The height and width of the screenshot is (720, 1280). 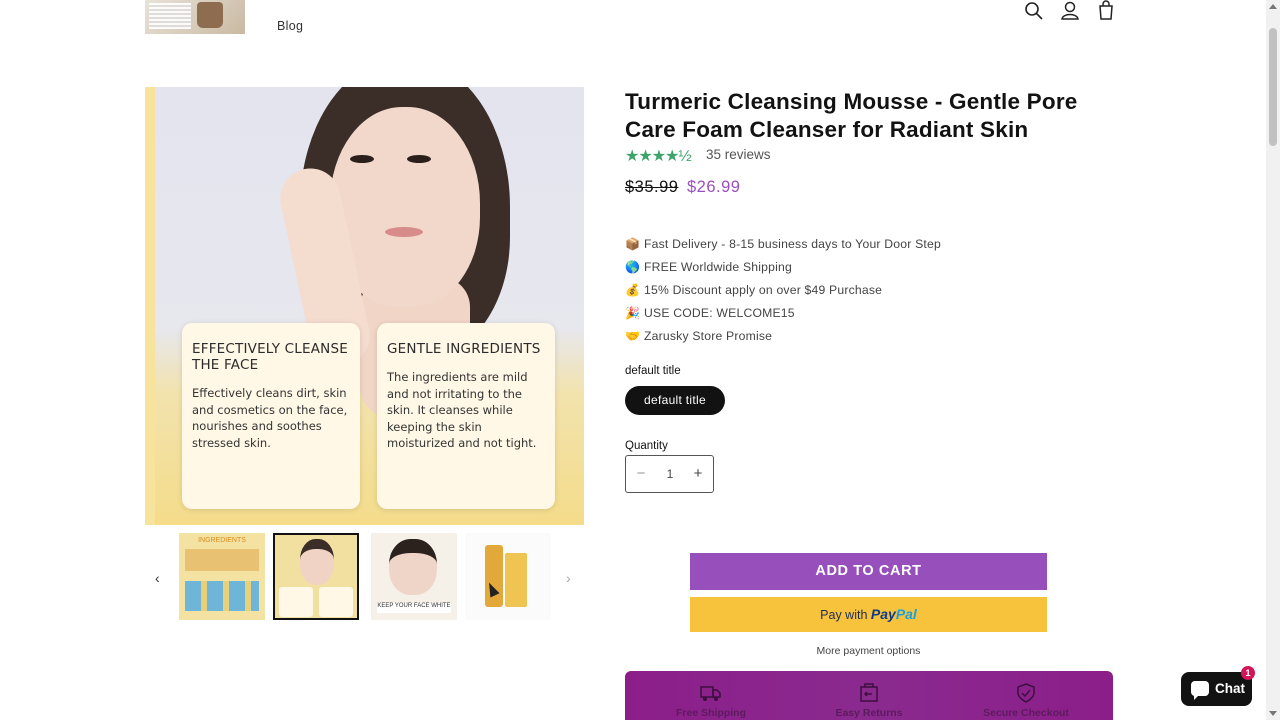 What do you see at coordinates (150, 306) in the screenshot?
I see `image-edge-stripe` at bounding box center [150, 306].